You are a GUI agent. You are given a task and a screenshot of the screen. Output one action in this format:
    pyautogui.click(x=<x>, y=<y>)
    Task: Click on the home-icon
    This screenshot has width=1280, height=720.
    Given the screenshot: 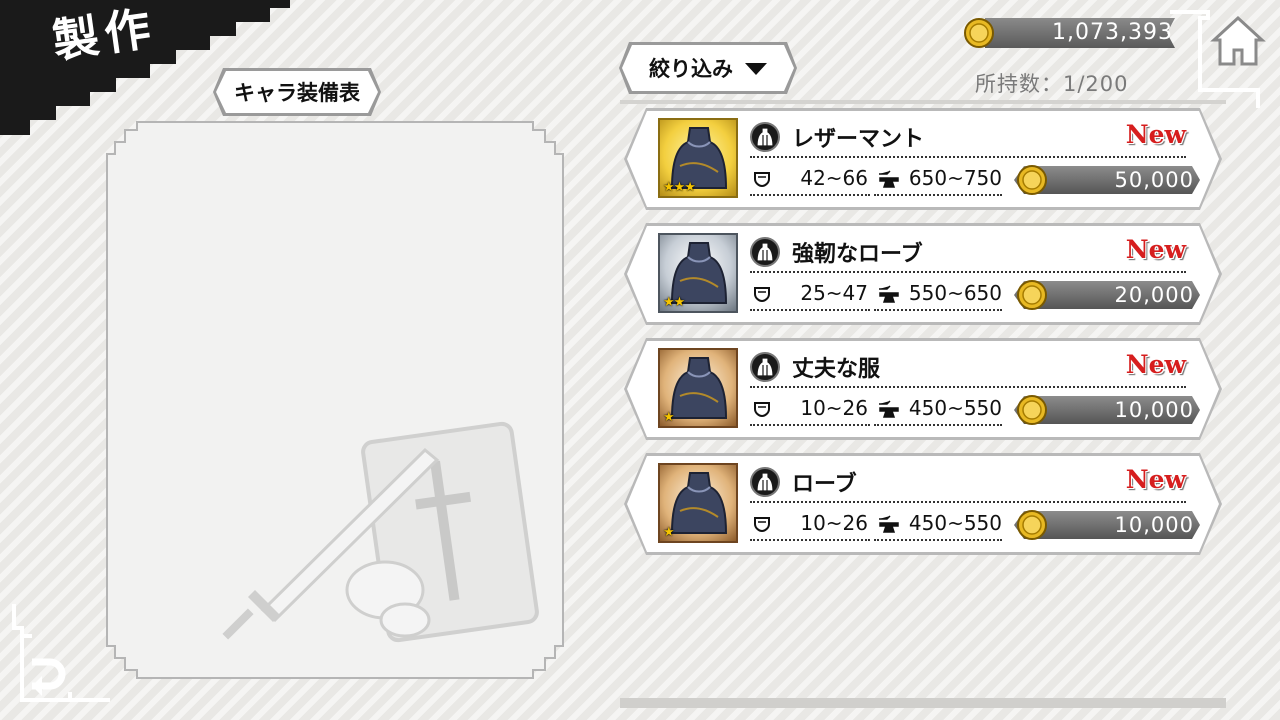 What is the action you would take?
    pyautogui.click(x=1238, y=42)
    